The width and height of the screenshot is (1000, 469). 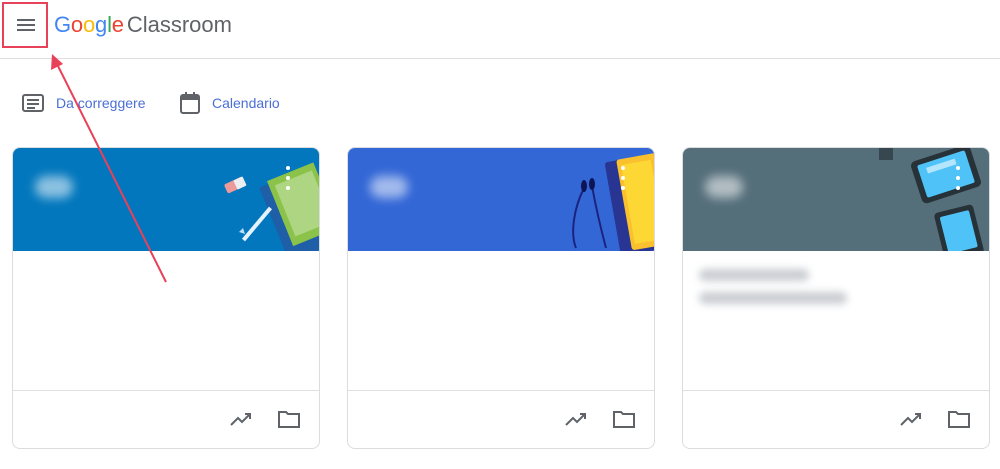 I want to click on main-menu-button, so click(x=26, y=25).